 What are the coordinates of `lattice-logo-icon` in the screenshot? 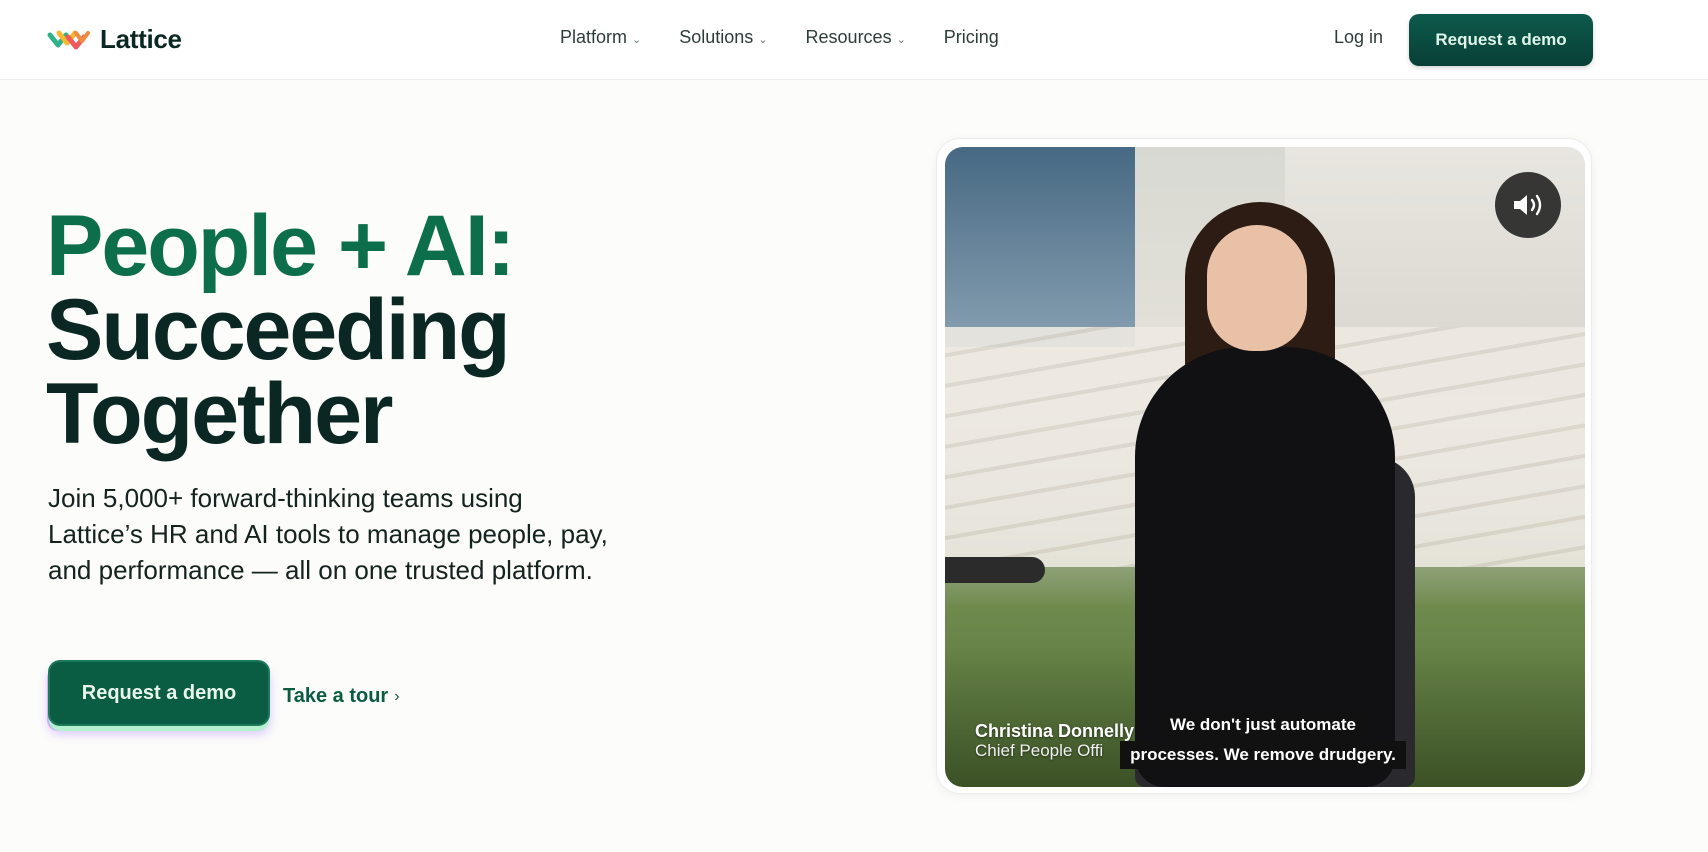 It's located at (68, 39).